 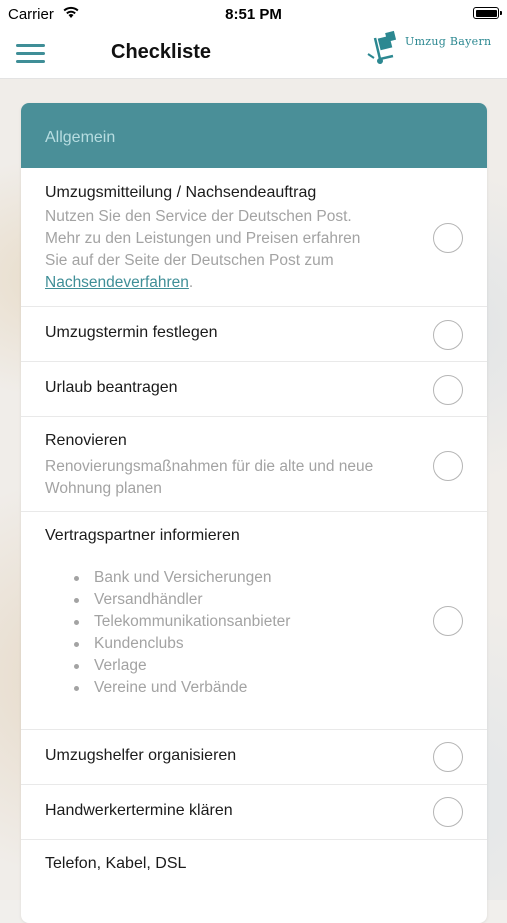 I want to click on battery-icon, so click(x=487, y=13).